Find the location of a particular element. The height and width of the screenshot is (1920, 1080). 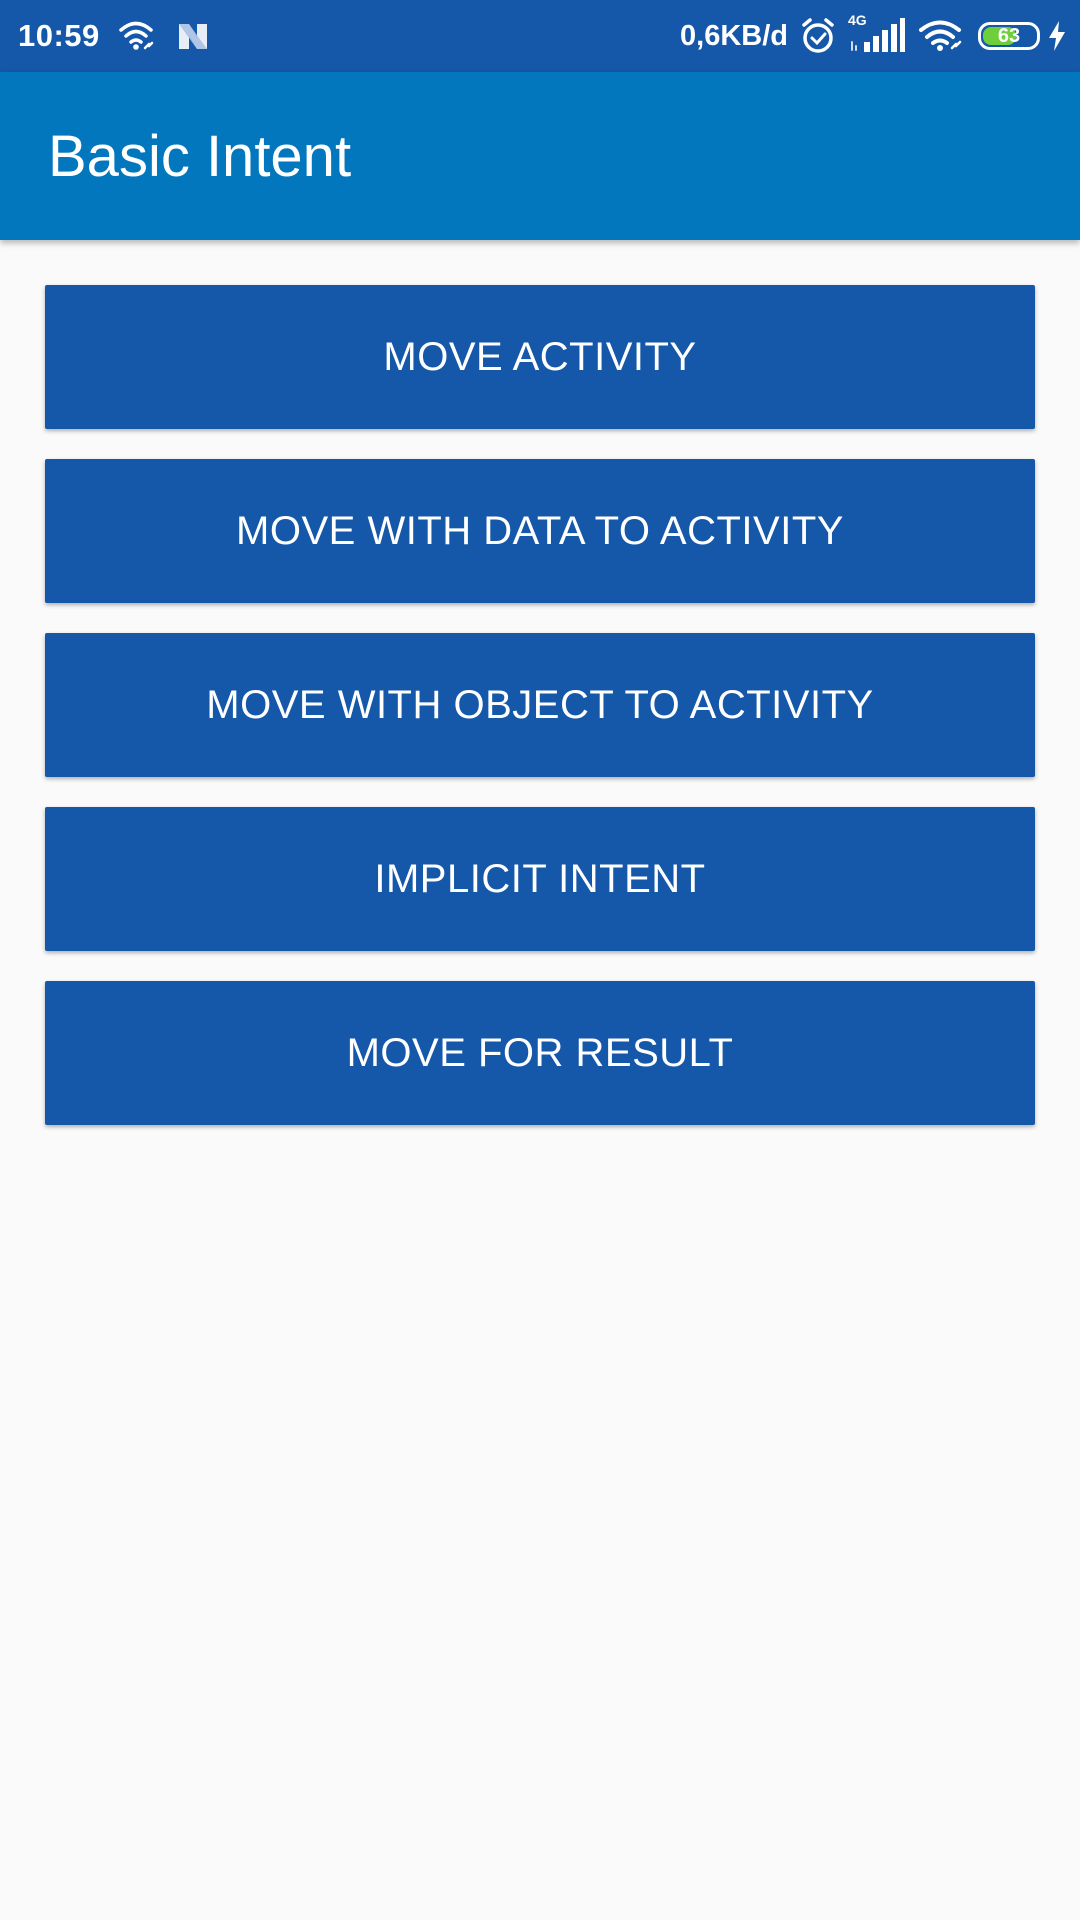

battery-level: 63 is located at coordinates (1009, 35).